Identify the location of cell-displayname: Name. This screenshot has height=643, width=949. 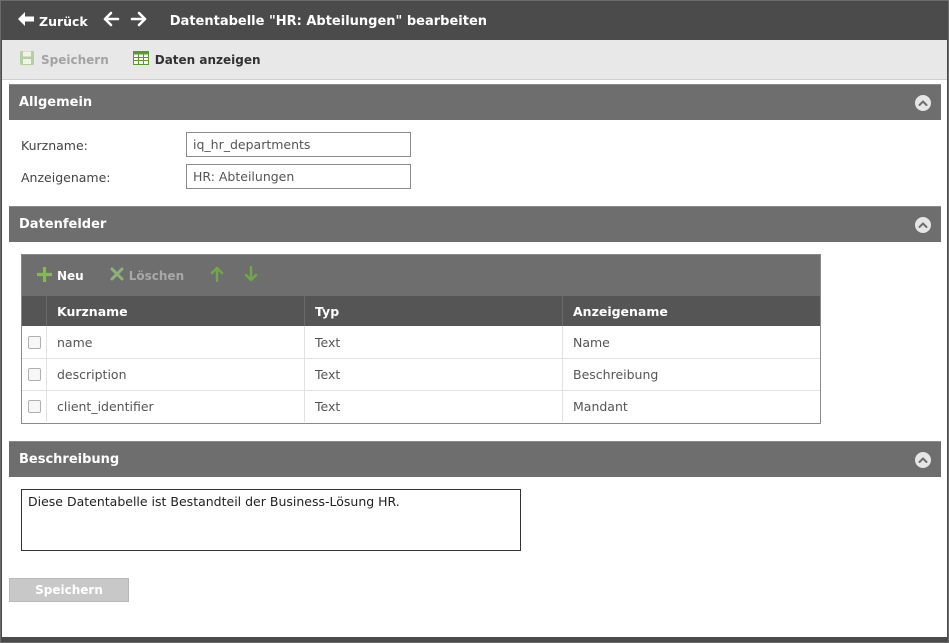
(691, 342).